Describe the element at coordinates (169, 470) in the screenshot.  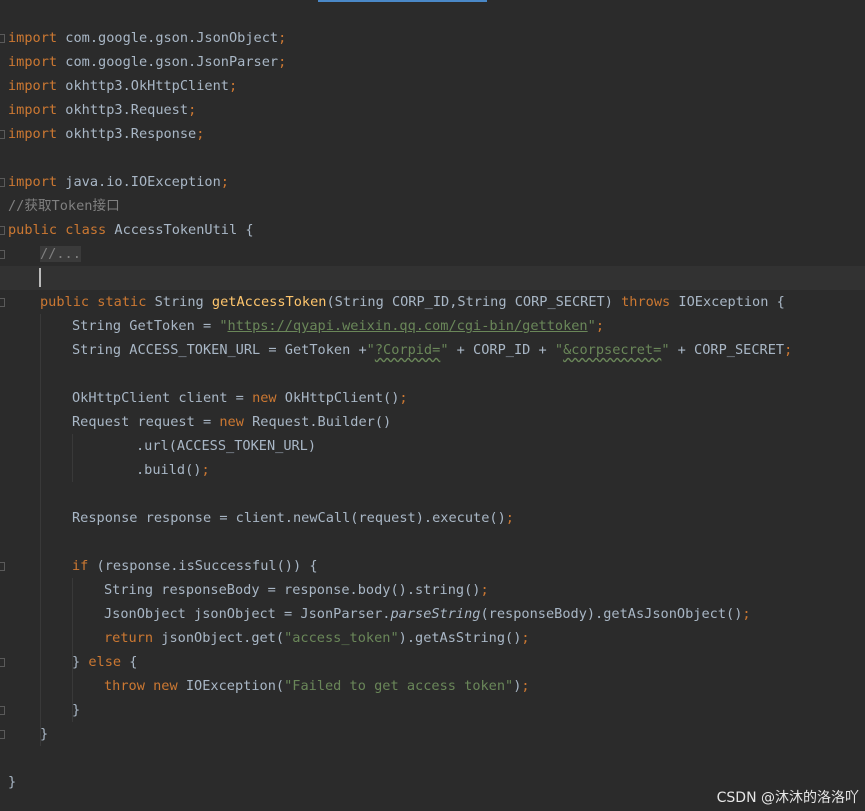
I see `code-text: .build()` at that location.